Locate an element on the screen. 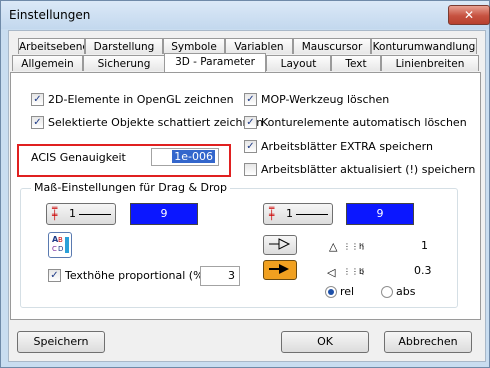  tab-3d-parameter: 3D - Parameter is located at coordinates (215, 62).